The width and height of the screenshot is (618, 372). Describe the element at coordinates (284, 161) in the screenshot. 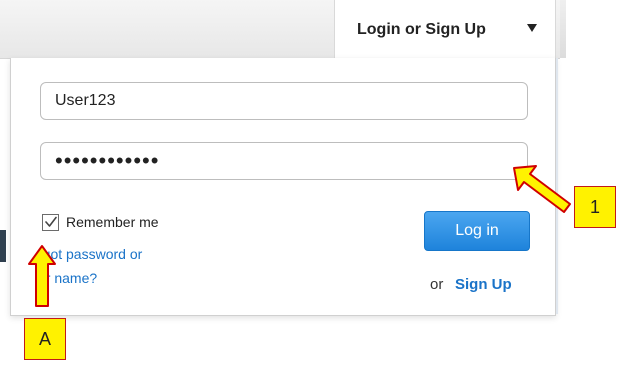

I see `password-input` at that location.